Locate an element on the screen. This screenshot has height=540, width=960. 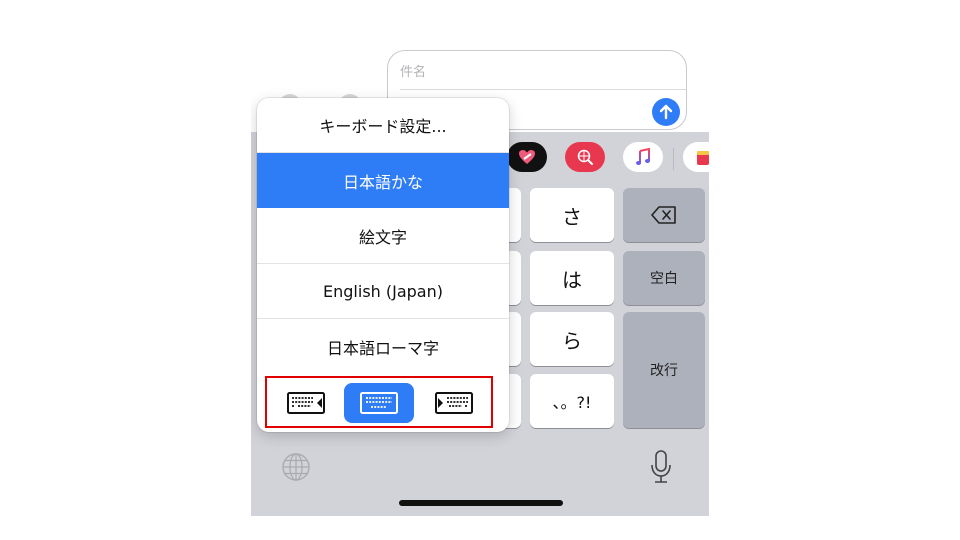
heart-icon is located at coordinates (527, 157).